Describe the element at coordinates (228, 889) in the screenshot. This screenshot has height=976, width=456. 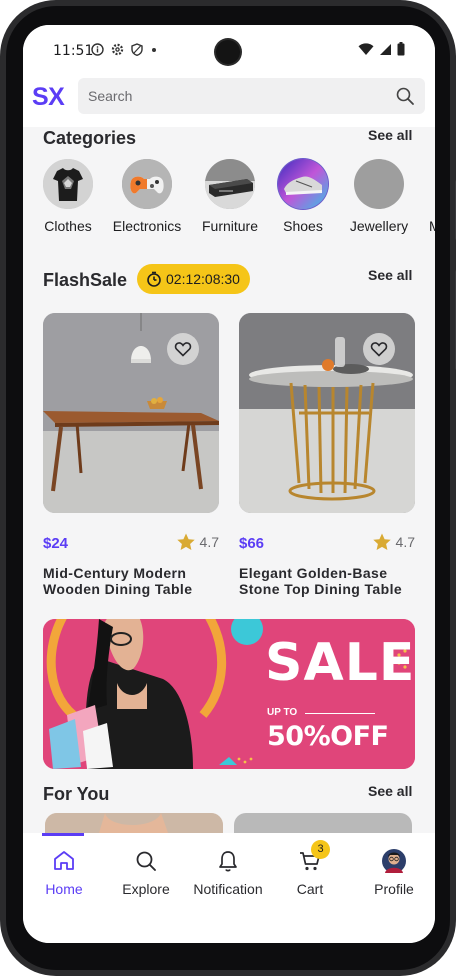
I see `nav-label: Notification` at that location.